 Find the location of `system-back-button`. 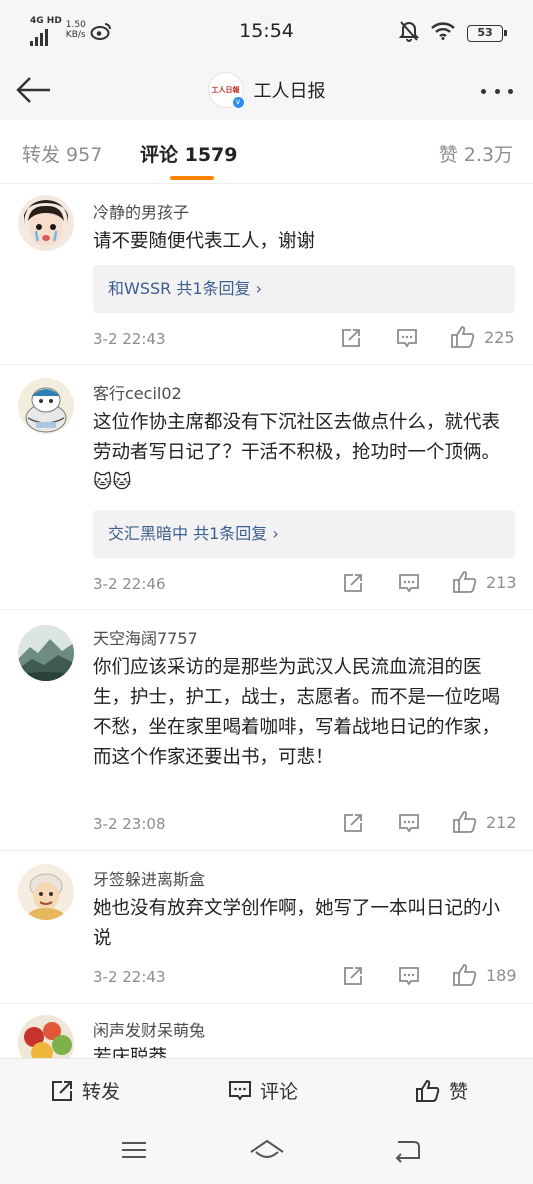

system-back-button is located at coordinates (407, 1153).